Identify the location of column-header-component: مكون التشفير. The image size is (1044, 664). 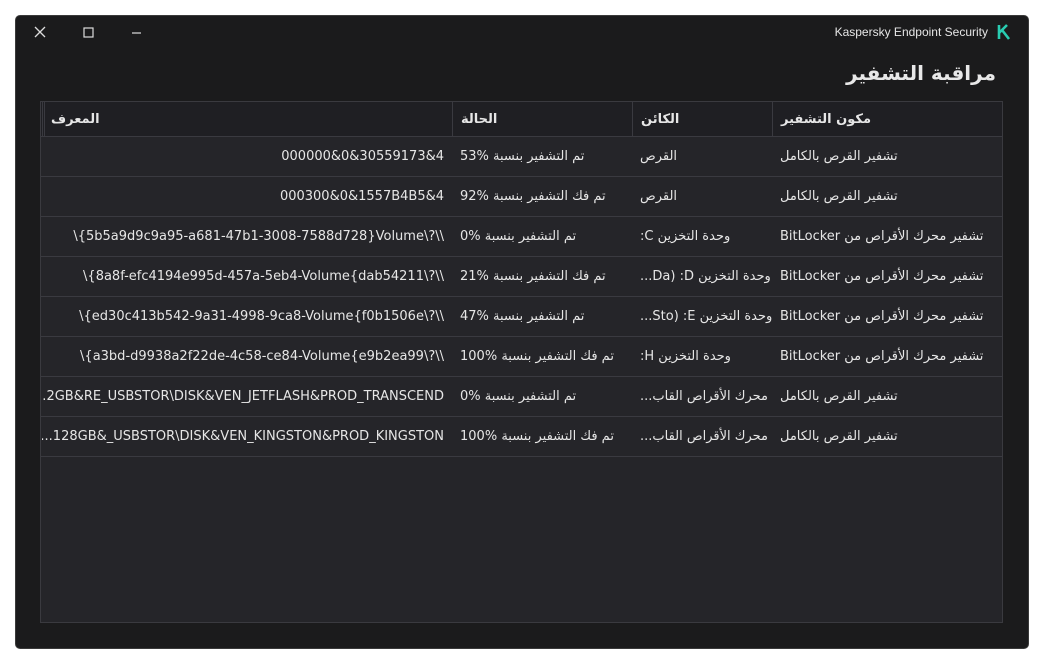
(887, 119).